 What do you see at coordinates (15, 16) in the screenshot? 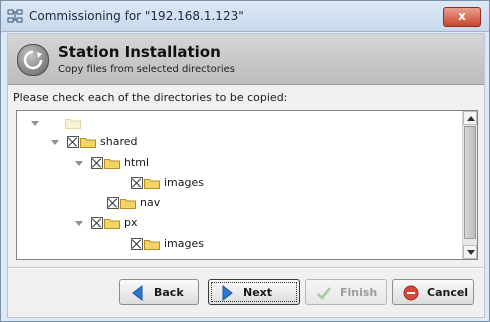
I see `network-grid-icon` at bounding box center [15, 16].